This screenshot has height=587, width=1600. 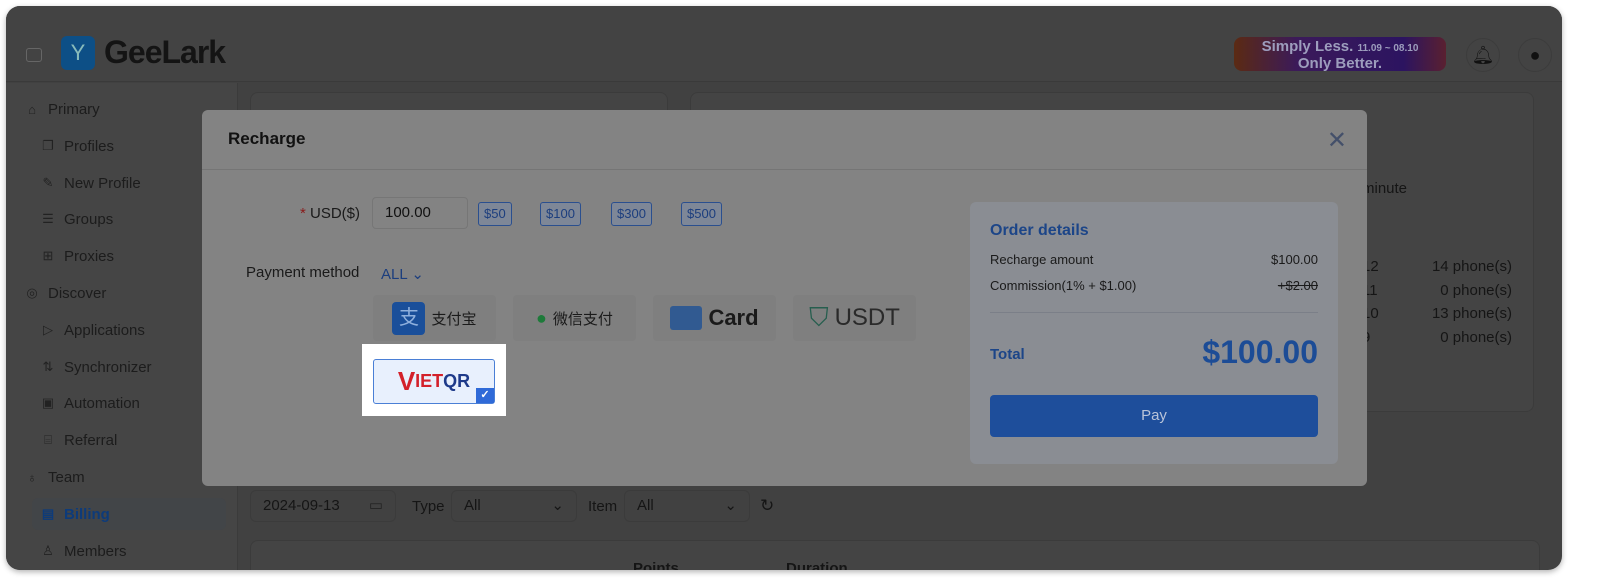 What do you see at coordinates (1042, 259) in the screenshot?
I see `recharge-amount-label: Recharge amount` at bounding box center [1042, 259].